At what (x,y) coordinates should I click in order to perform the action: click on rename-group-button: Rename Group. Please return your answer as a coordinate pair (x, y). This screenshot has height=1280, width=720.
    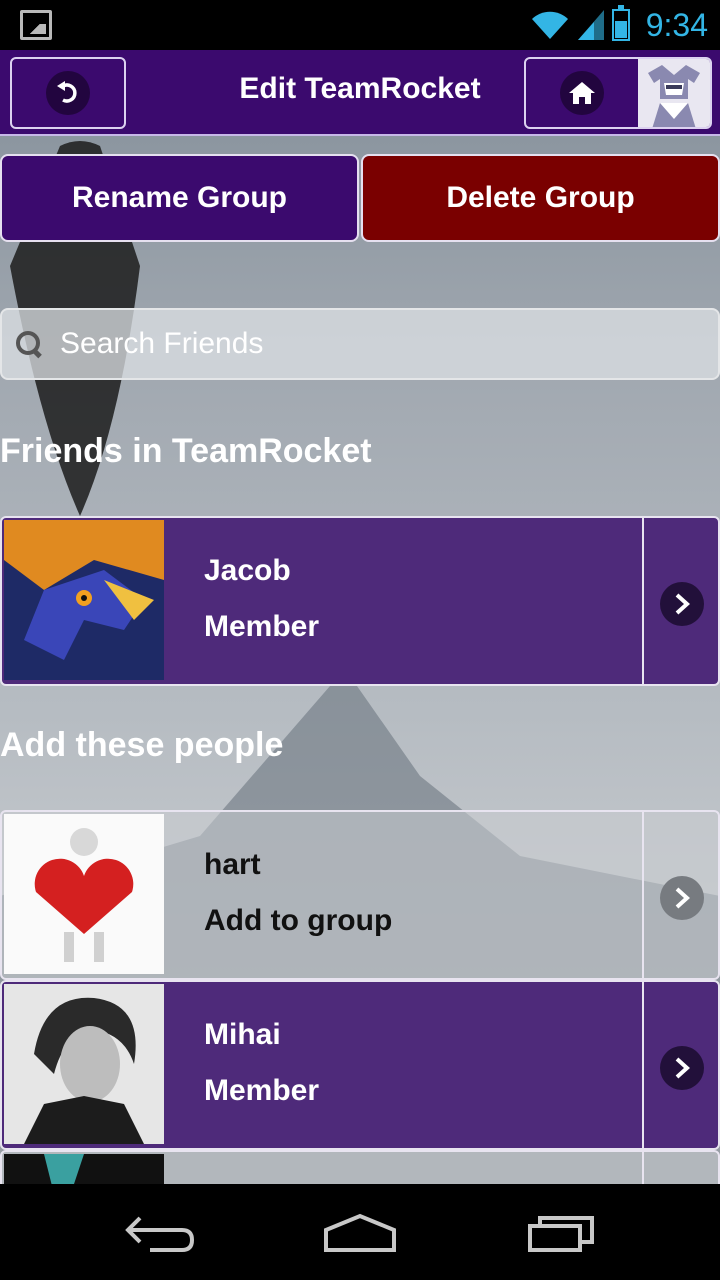
    Looking at the image, I should click on (179, 198).